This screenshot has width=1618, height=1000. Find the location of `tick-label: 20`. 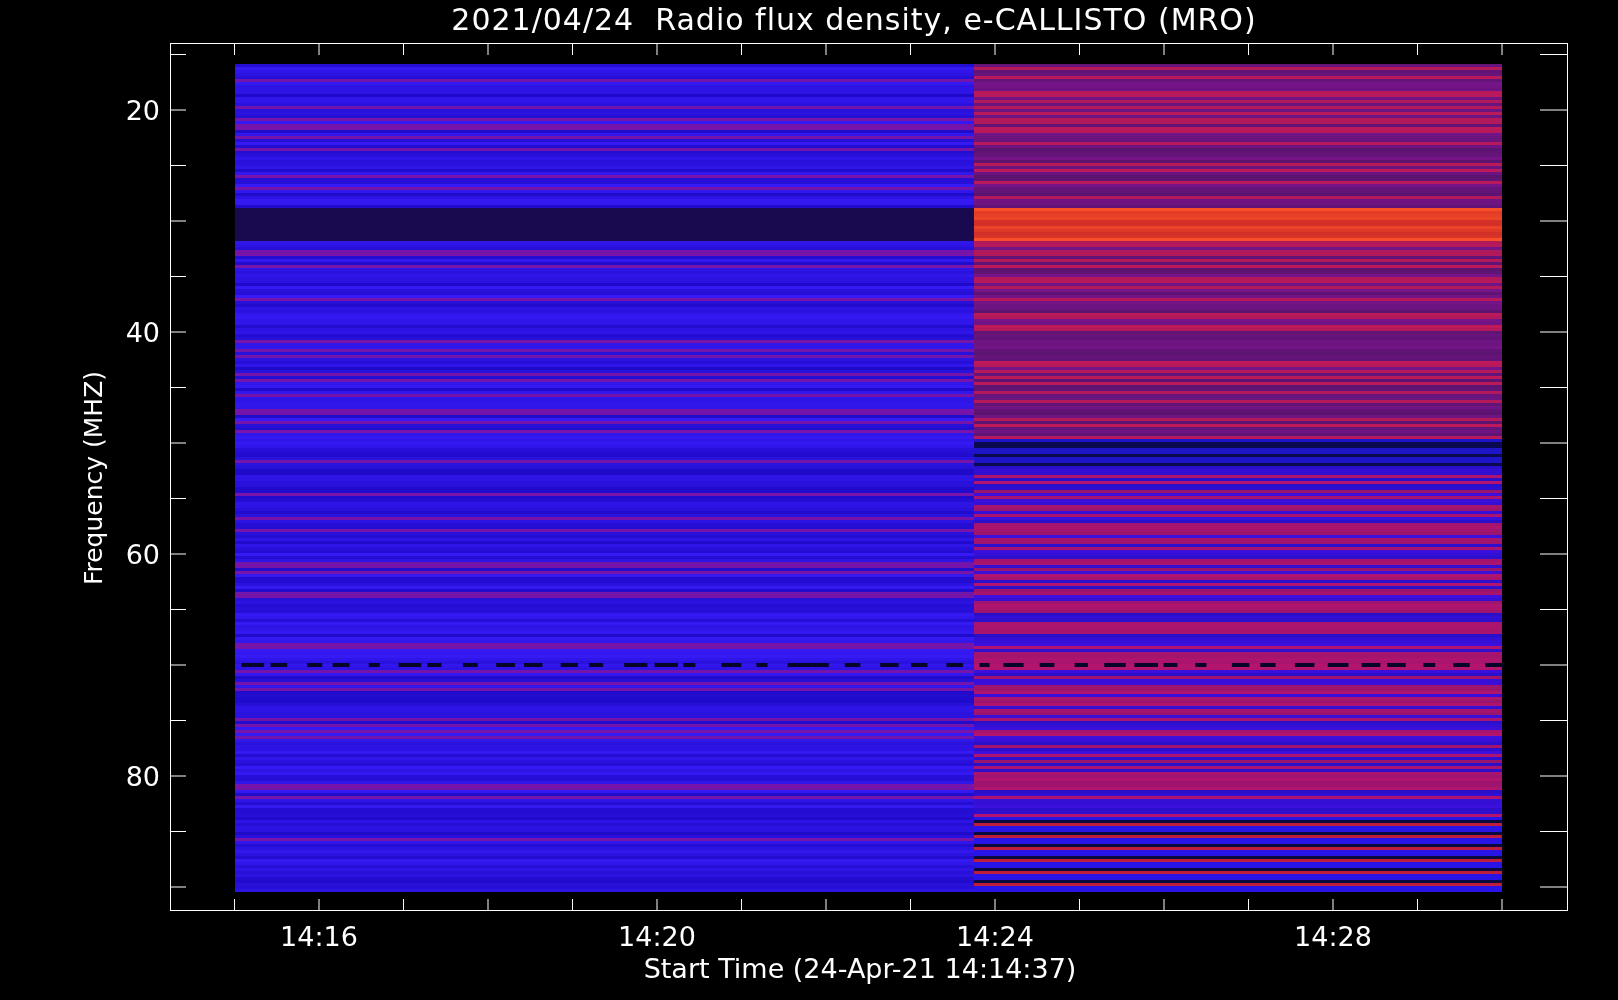

tick-label: 20 is located at coordinates (142, 110).